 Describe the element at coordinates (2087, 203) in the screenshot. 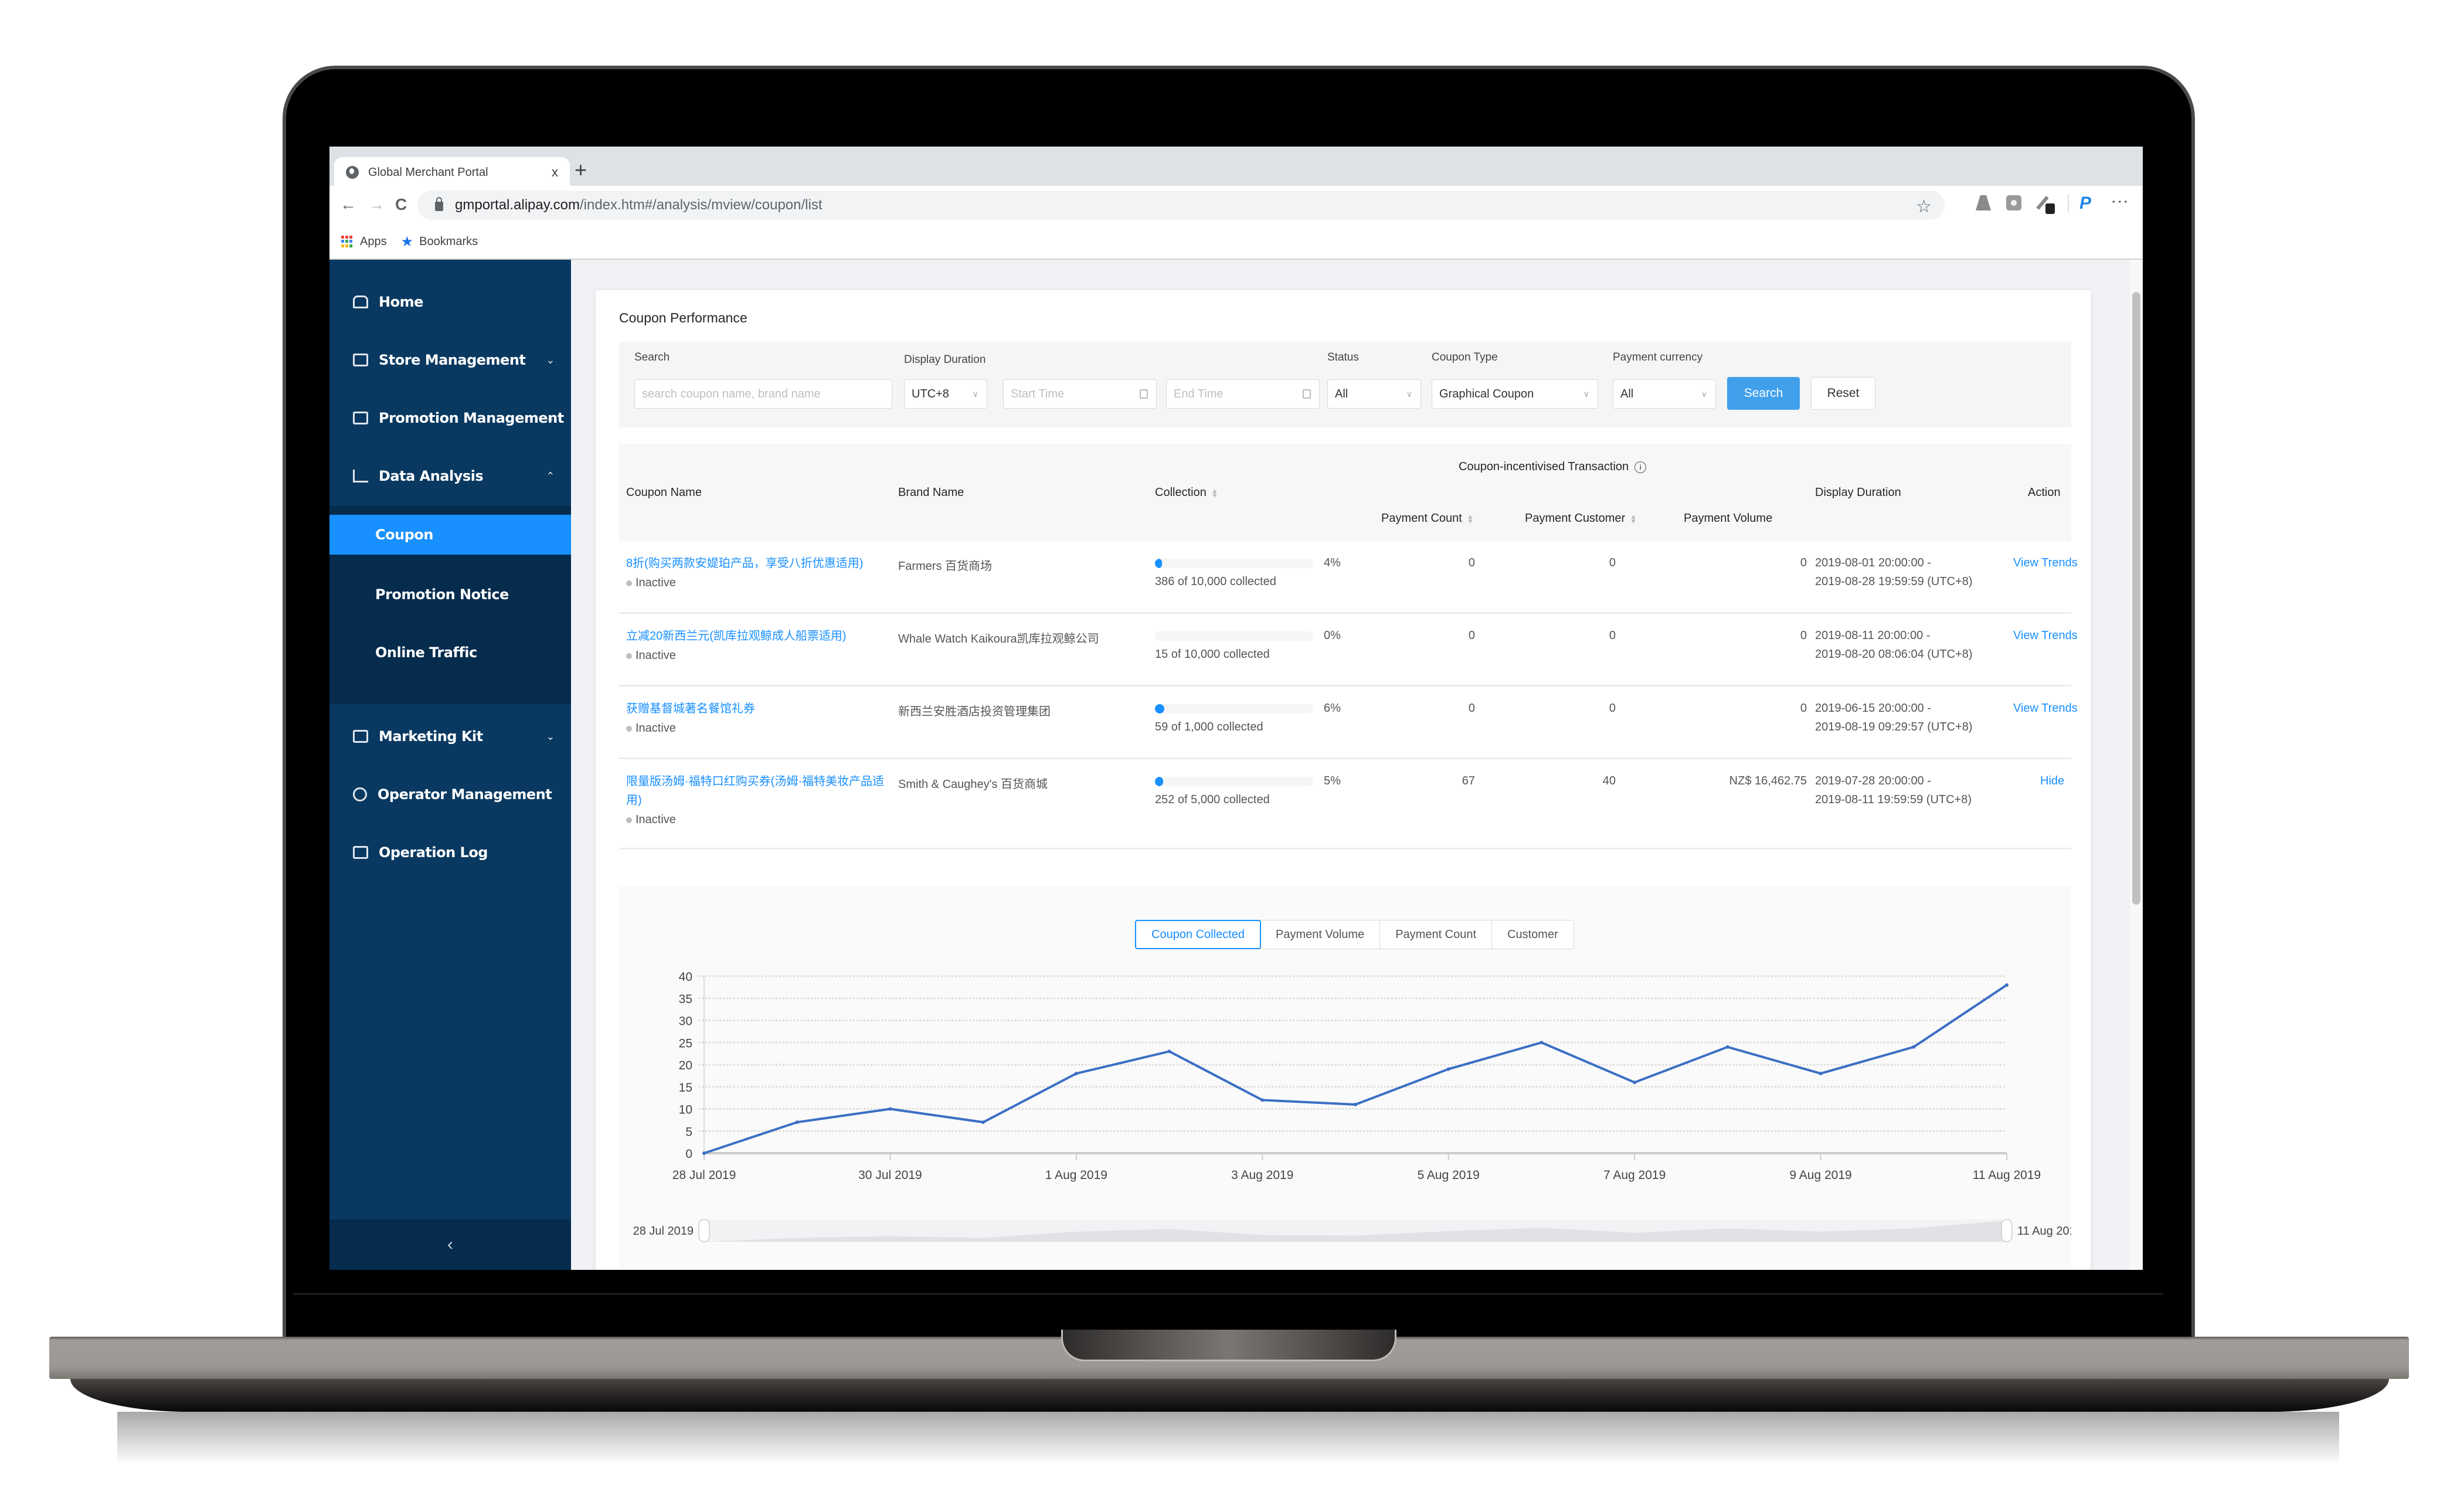

I see `p-extension-icon: P` at that location.